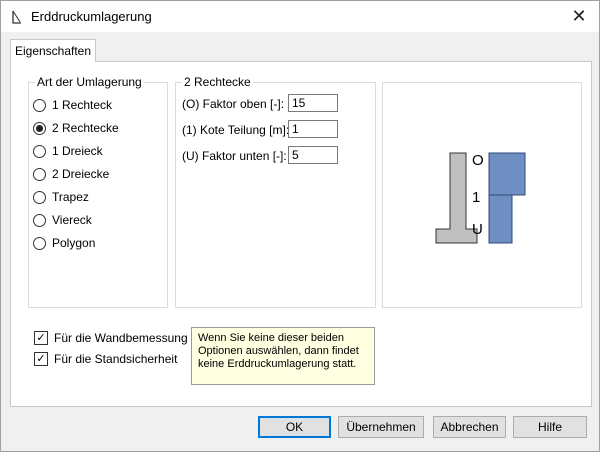 The width and height of the screenshot is (600, 452). What do you see at coordinates (381, 427) in the screenshot?
I see `apply-button: Übernehmen` at bounding box center [381, 427].